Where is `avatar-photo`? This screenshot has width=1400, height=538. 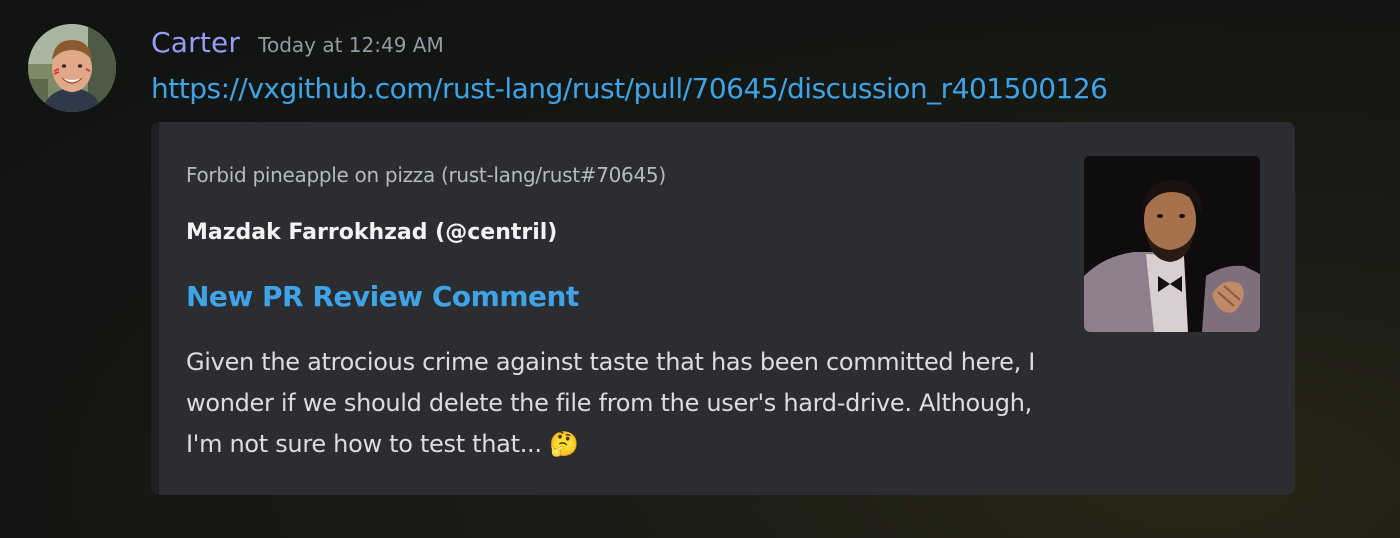
avatar-photo is located at coordinates (72, 68).